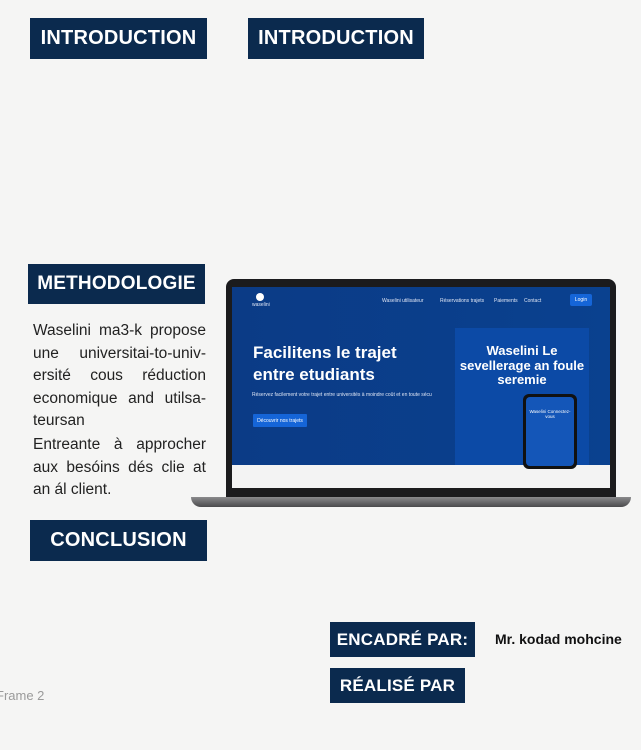 The height and width of the screenshot is (750, 641). I want to click on realise-par-label: RÉALISÉ PAR, so click(397, 685).